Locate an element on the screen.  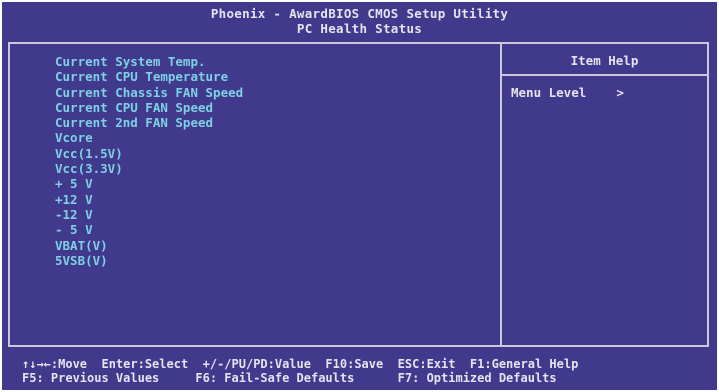
item-vcore: Vcore is located at coordinates (149, 137).